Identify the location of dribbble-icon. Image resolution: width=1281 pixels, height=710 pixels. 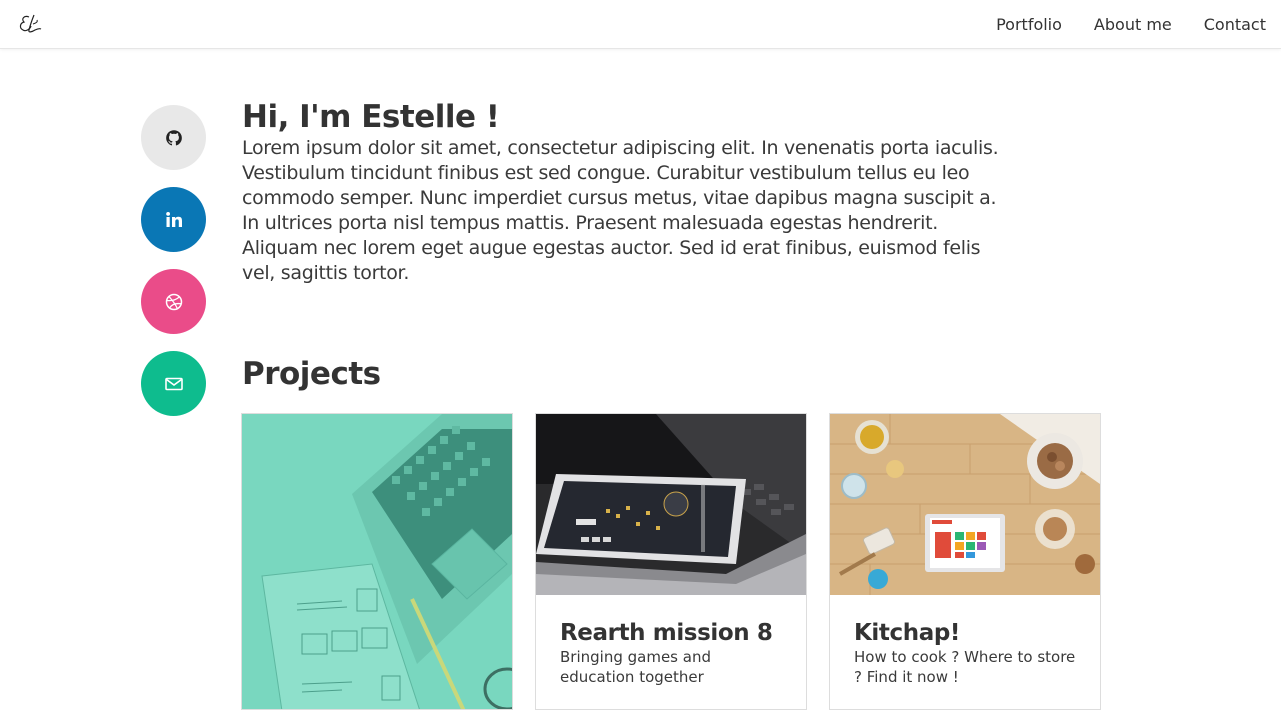
(173, 301).